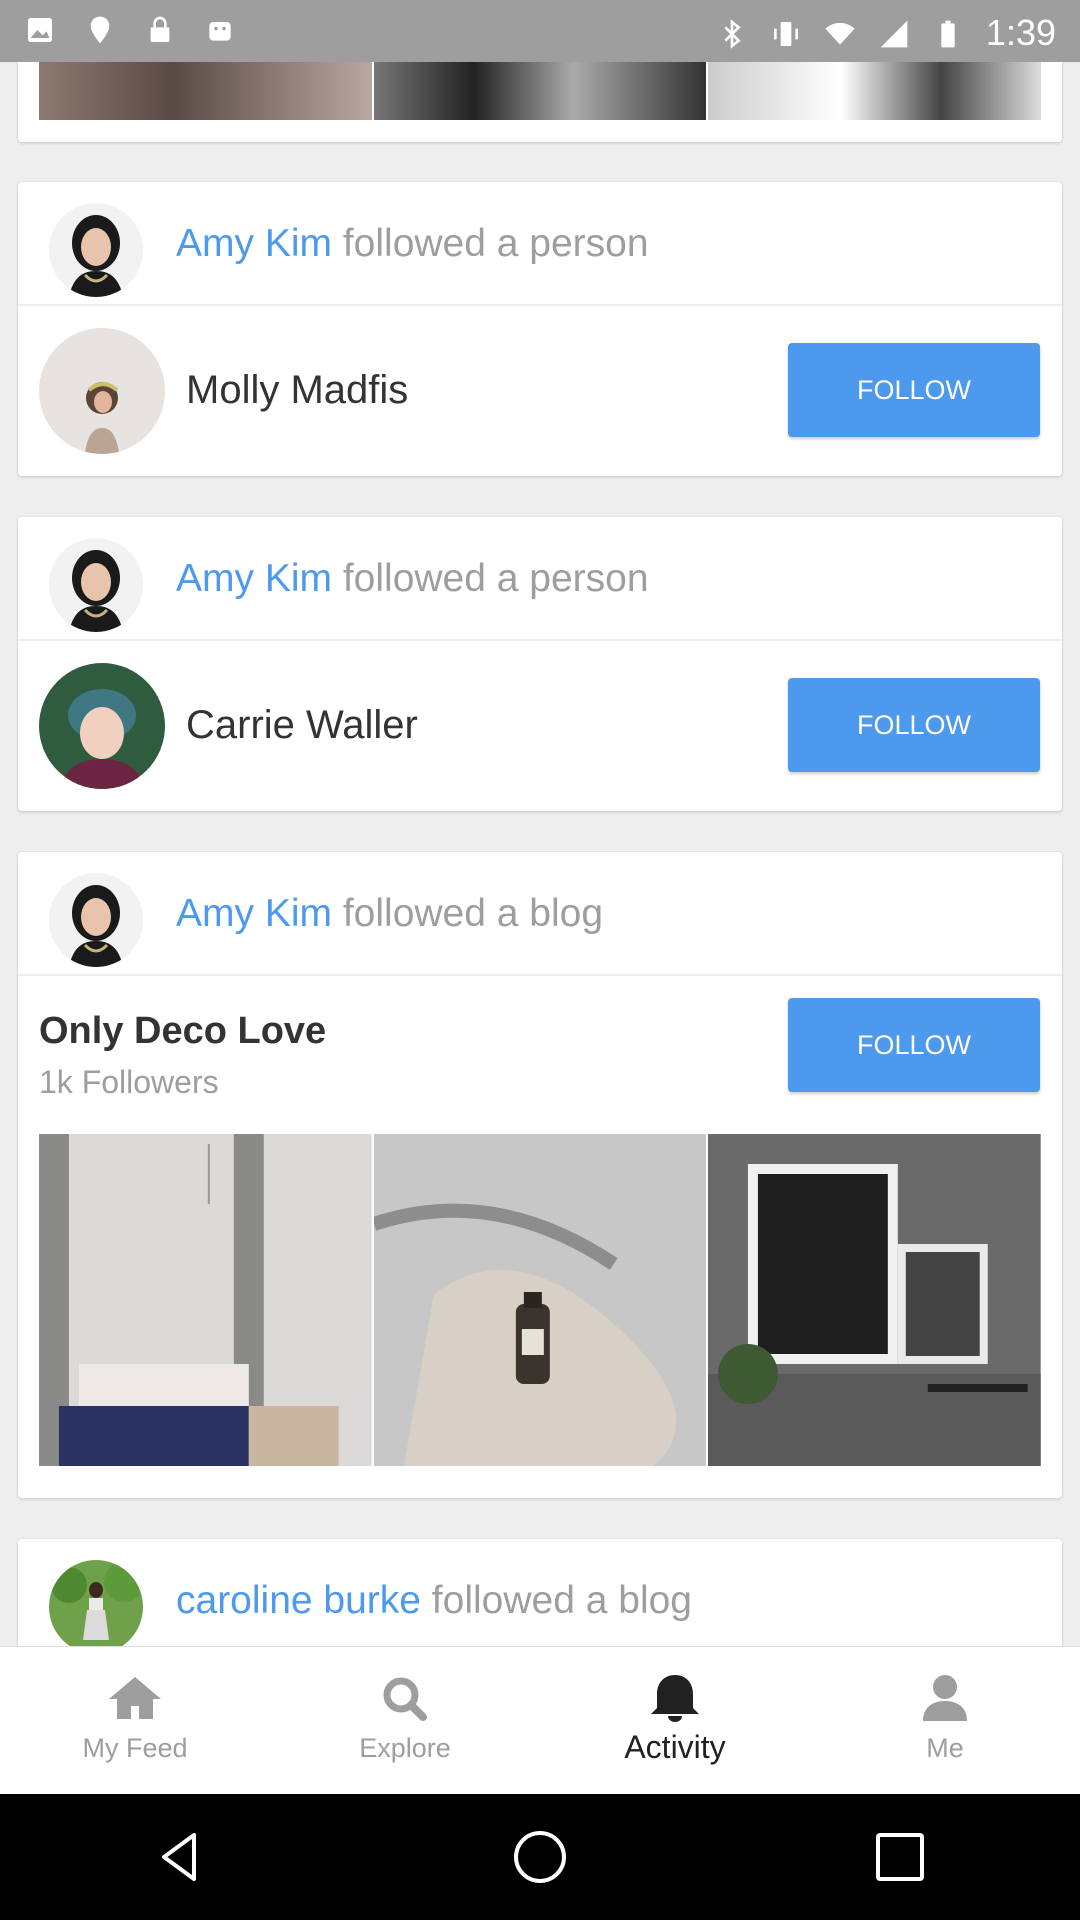 The image size is (1080, 1920). I want to click on lock-icon, so click(160, 30).